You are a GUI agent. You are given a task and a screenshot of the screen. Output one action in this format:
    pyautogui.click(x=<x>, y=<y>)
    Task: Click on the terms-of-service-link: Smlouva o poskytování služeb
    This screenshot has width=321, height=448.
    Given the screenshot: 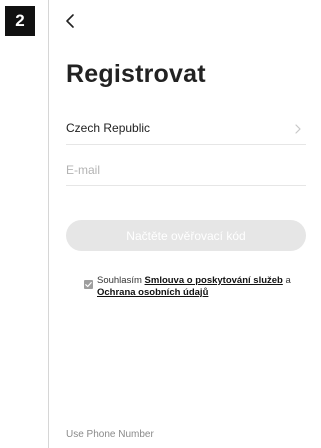 What is the action you would take?
    pyautogui.click(x=214, y=280)
    